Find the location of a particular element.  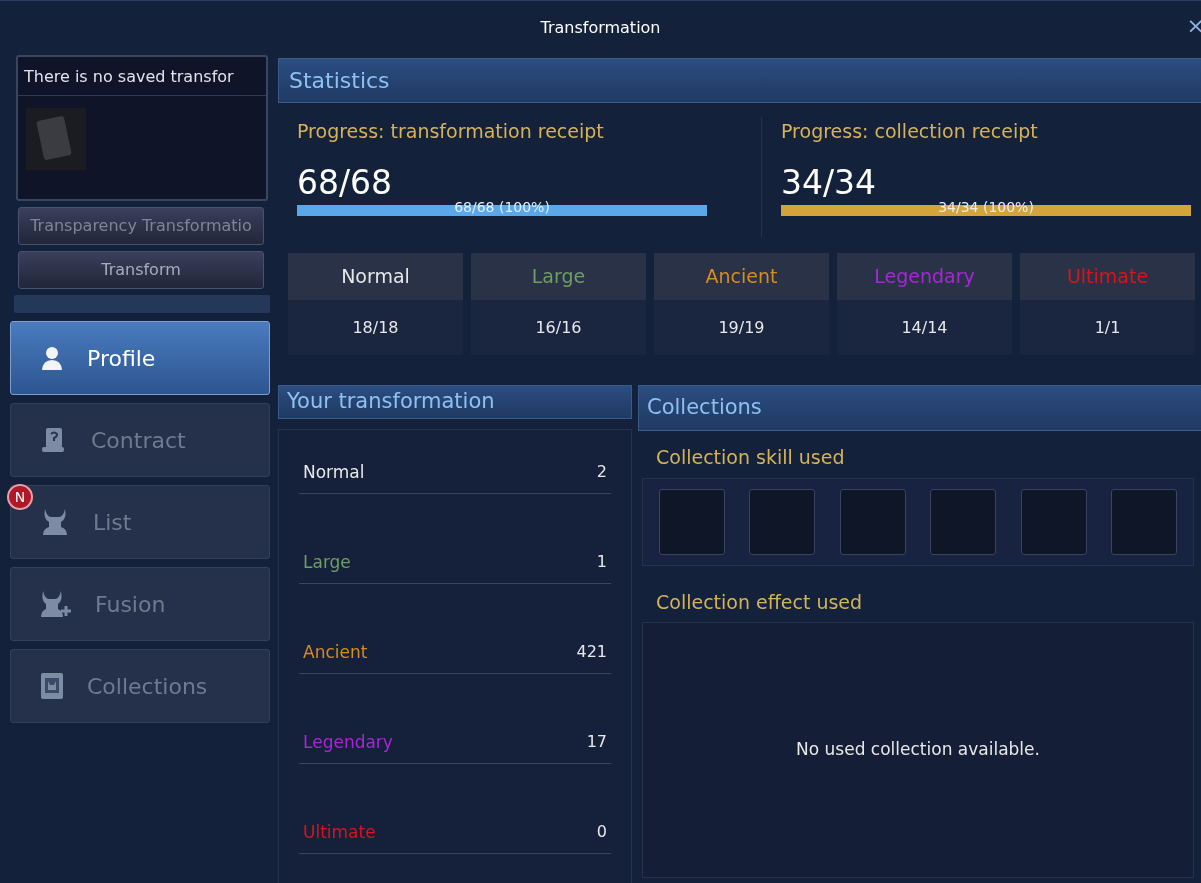

grade-name: Legendary is located at coordinates (924, 276).